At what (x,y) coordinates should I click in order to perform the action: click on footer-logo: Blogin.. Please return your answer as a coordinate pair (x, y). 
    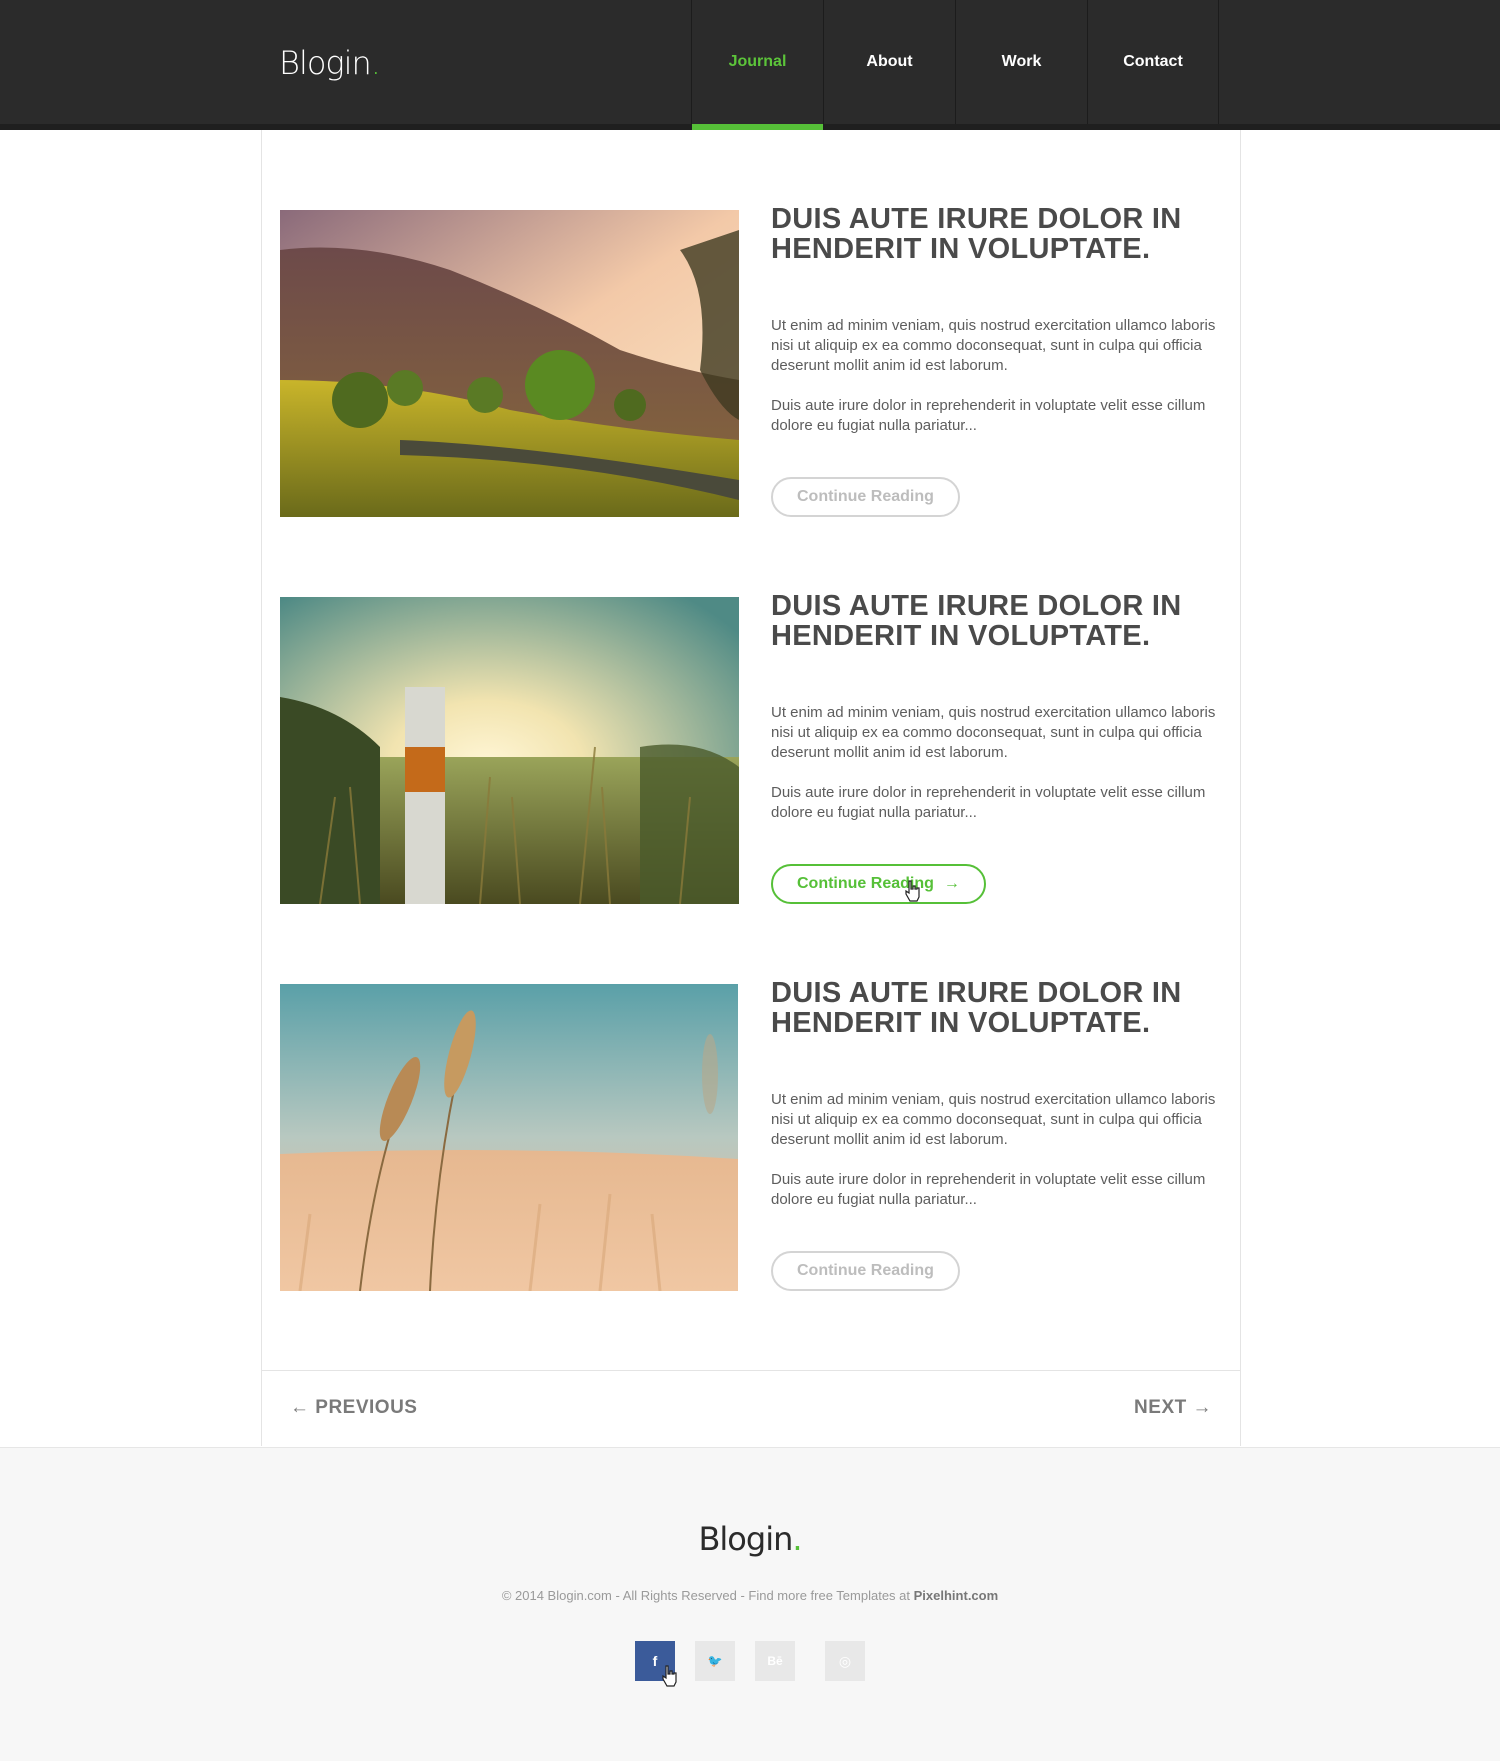
    Looking at the image, I should click on (750, 1539).